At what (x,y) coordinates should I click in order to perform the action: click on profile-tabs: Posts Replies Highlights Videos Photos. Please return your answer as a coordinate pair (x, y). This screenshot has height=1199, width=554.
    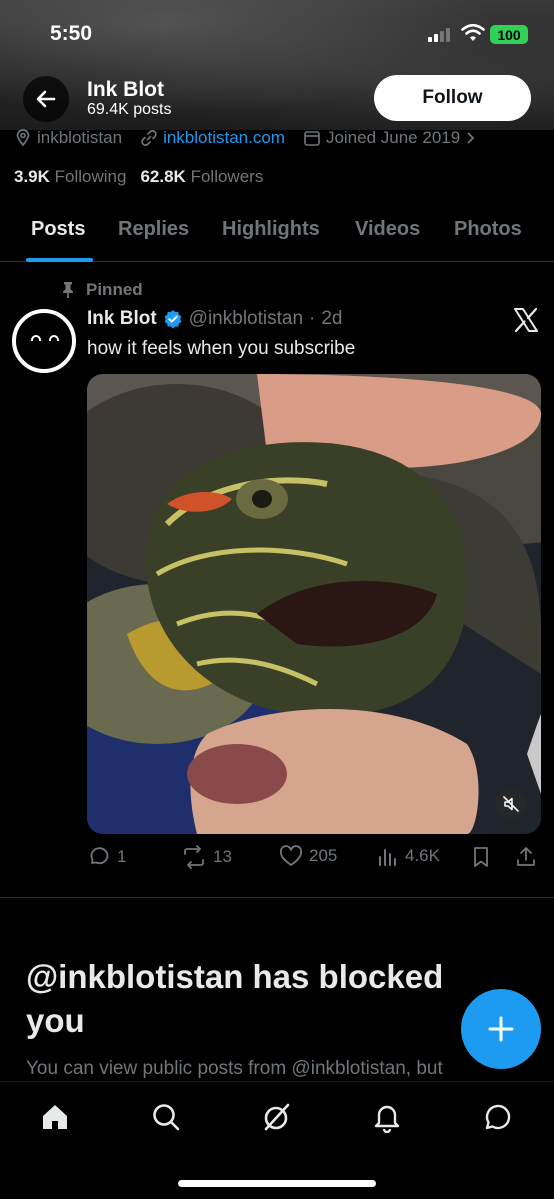
    Looking at the image, I should click on (277, 233).